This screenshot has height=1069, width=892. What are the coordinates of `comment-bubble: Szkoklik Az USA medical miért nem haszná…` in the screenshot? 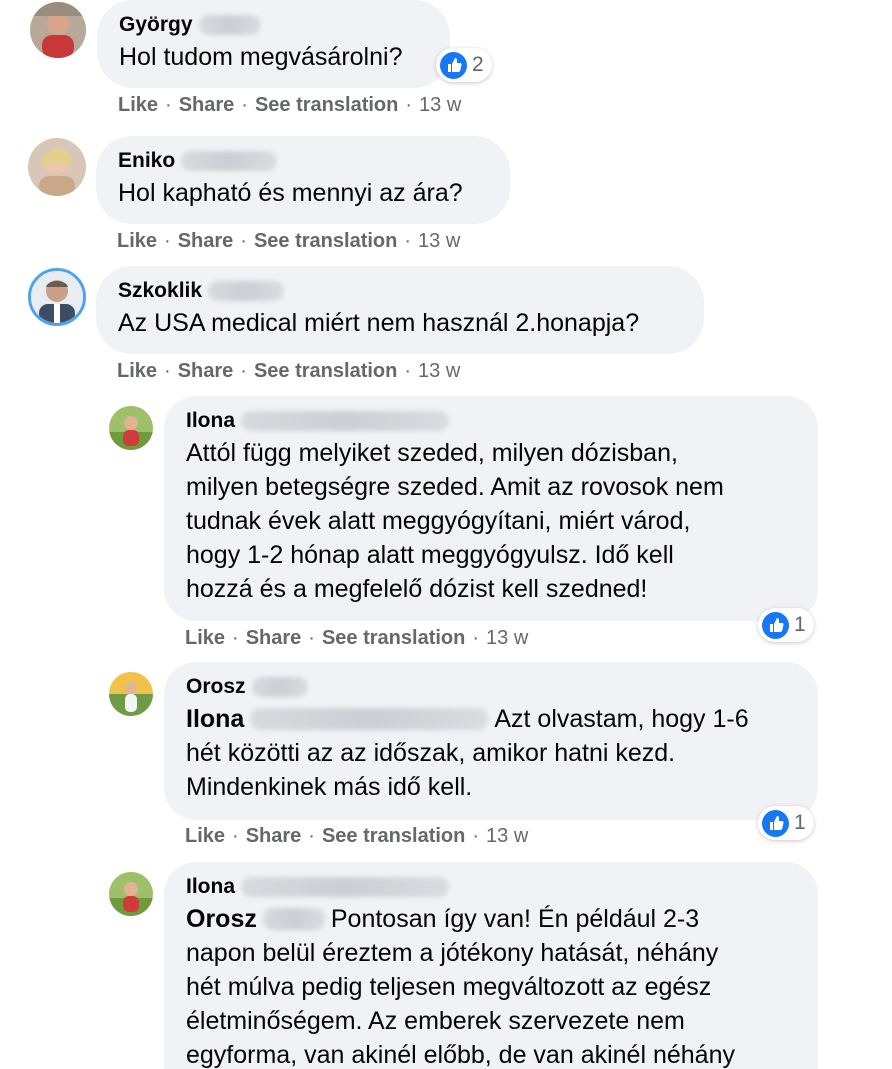 It's located at (400, 310).